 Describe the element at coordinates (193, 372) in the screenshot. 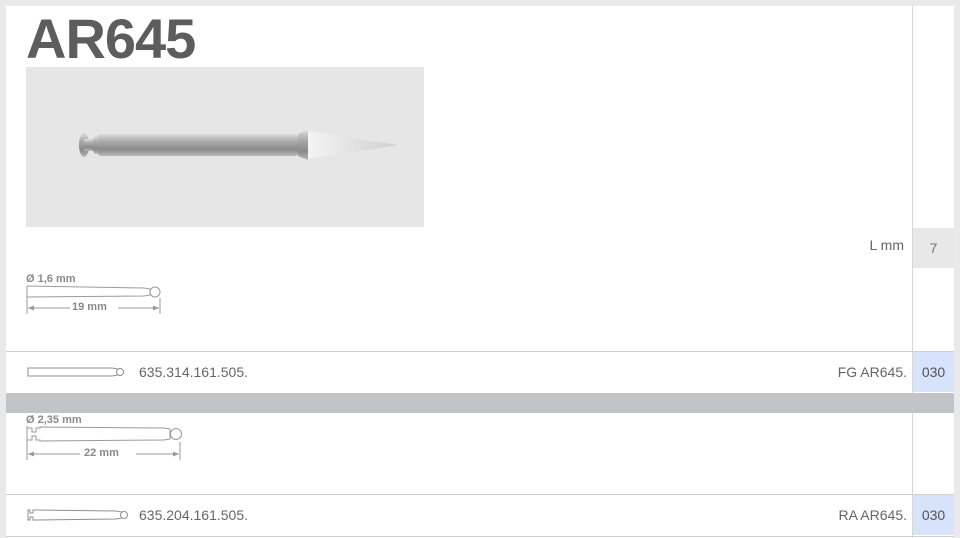

I see `row1-article-number: 635.314.161.505.` at that location.